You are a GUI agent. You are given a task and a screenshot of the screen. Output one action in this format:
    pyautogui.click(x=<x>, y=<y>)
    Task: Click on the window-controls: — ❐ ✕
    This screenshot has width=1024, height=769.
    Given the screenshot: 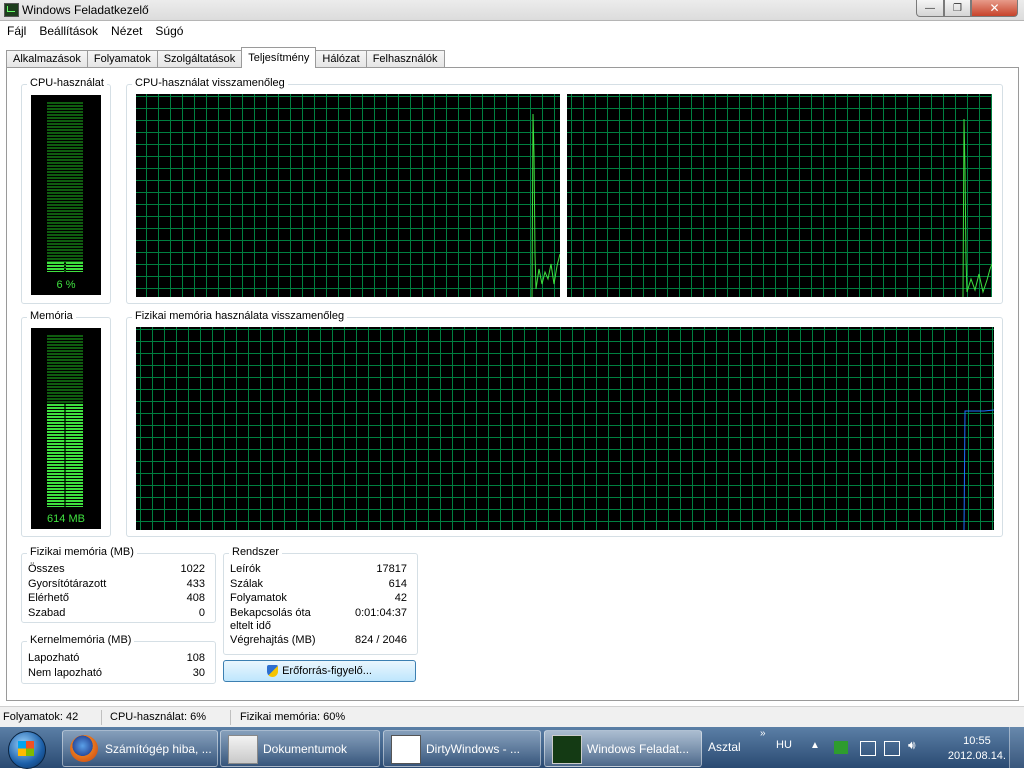 What is the action you would take?
    pyautogui.click(x=967, y=8)
    